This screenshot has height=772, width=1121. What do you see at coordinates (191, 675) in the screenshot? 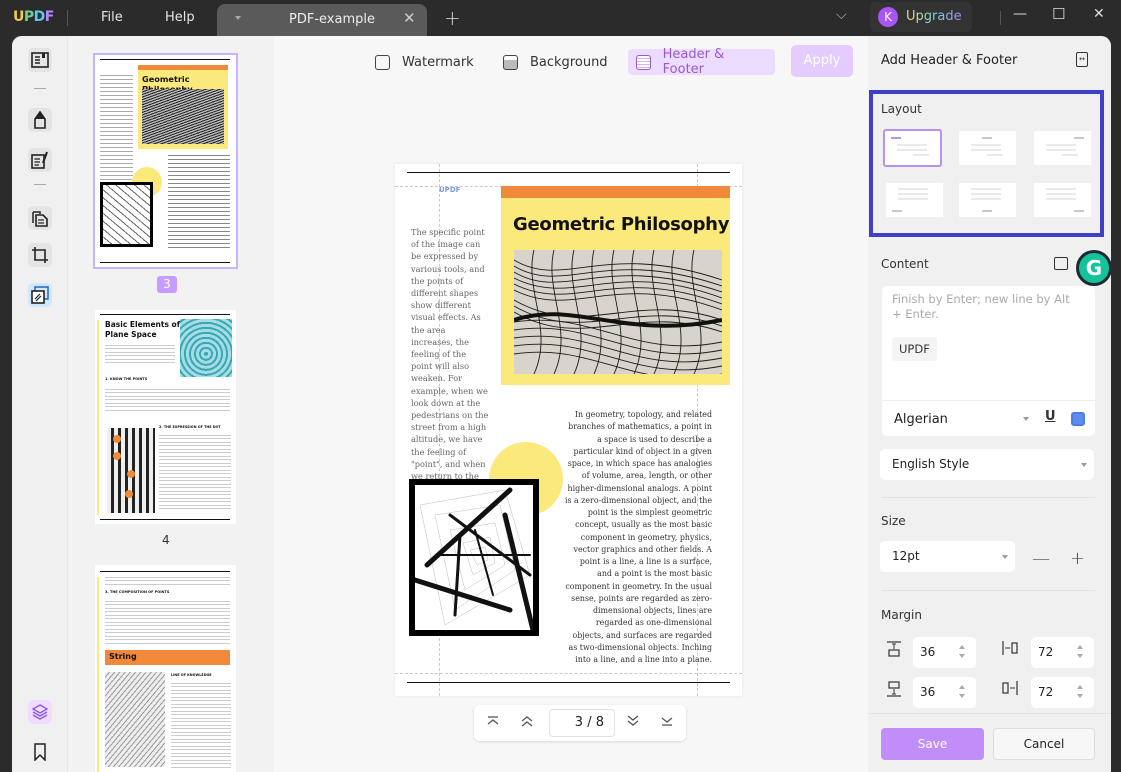
I see `thumb-heading: LINE OF KNOWLEDGE` at bounding box center [191, 675].